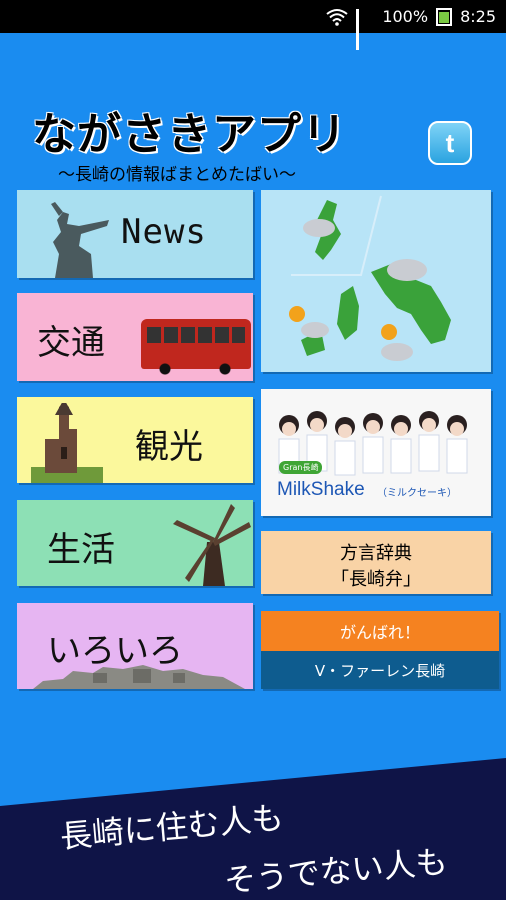 The image size is (506, 900). What do you see at coordinates (135, 543) in the screenshot?
I see `seikatsu-tile: 生活` at bounding box center [135, 543].